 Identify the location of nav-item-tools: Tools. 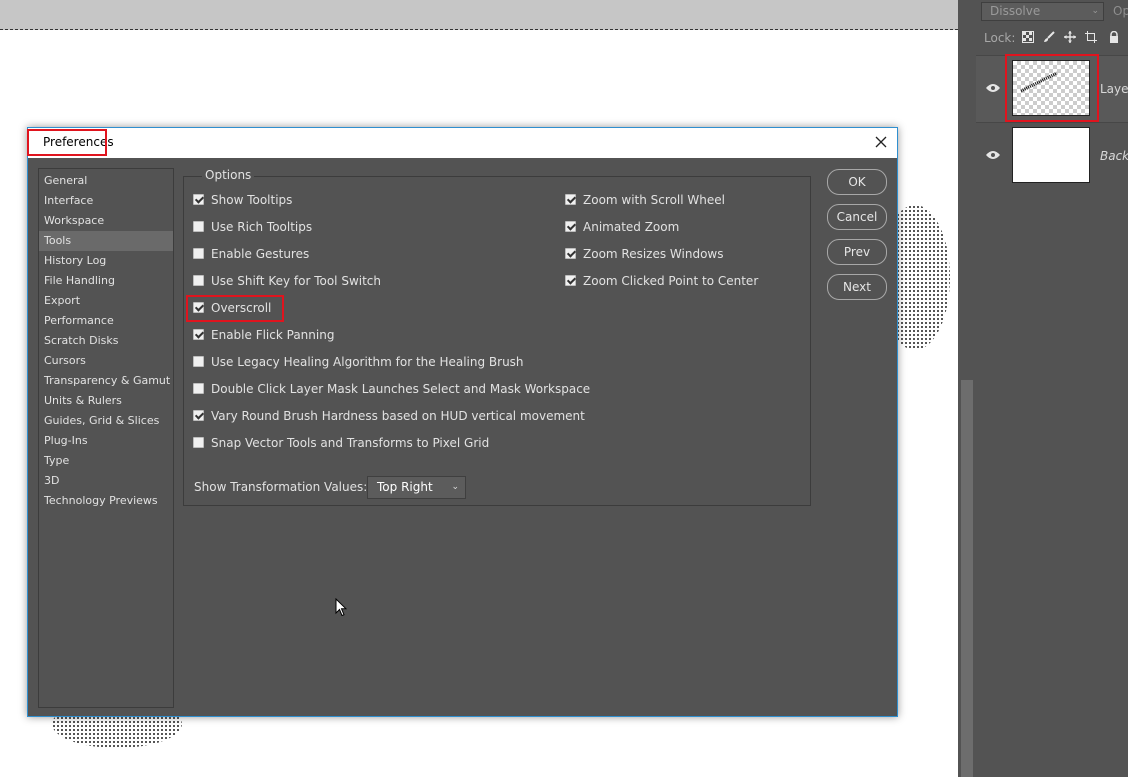
(106, 241).